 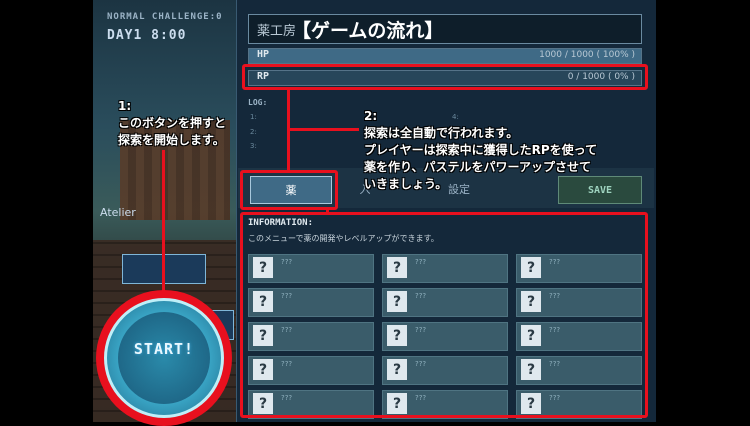 I want to click on tab-highlight-box, so click(x=289, y=190).